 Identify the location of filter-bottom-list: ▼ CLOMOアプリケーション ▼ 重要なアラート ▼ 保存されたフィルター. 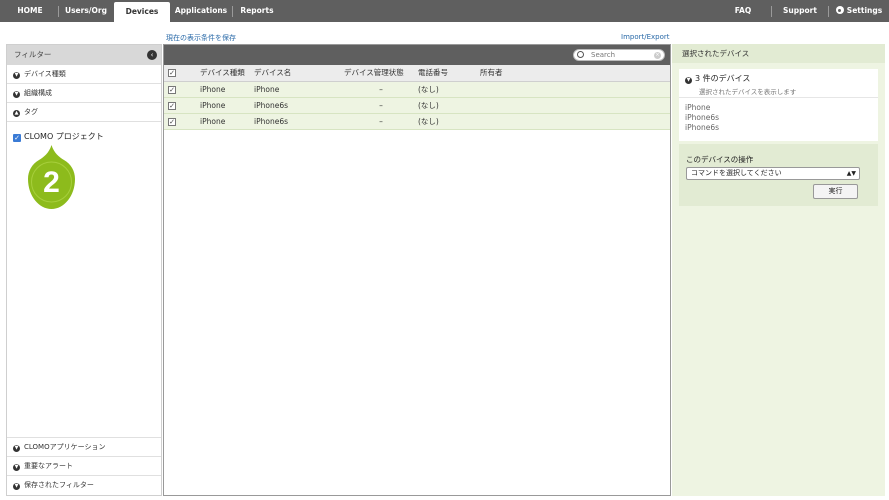
(84, 466).